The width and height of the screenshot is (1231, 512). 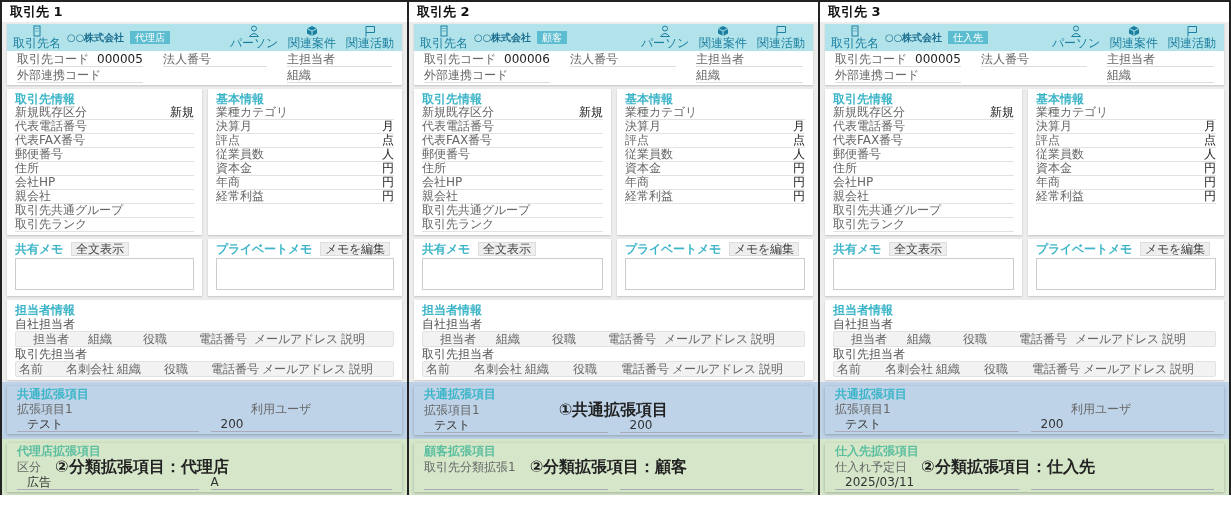 What do you see at coordinates (59, 451) in the screenshot?
I see `section-title: 代理店拡張項目` at bounding box center [59, 451].